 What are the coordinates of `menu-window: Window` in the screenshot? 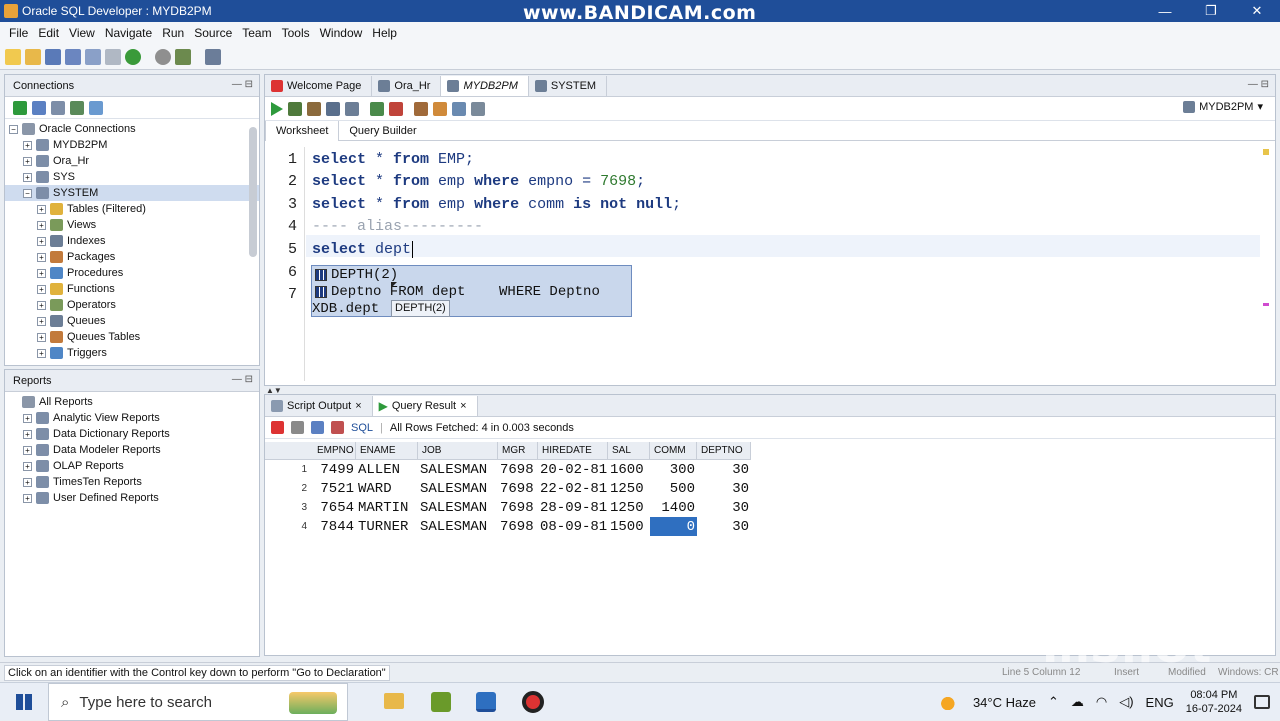 It's located at (341, 33).